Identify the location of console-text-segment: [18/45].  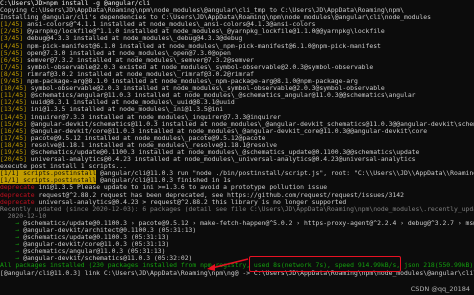
(15, 145).